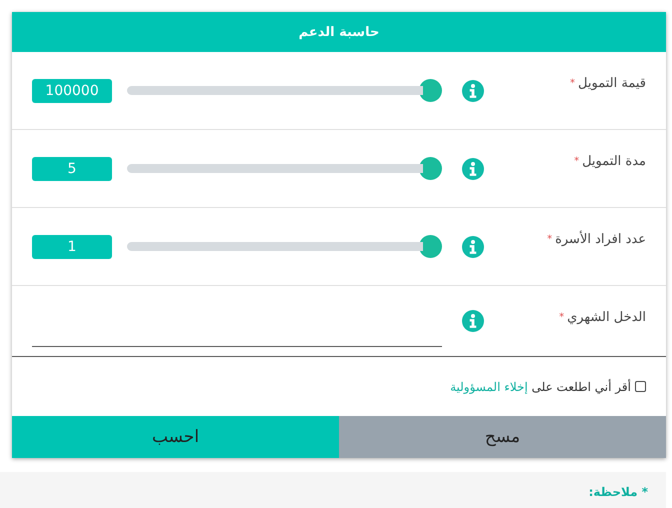 The image size is (672, 508). I want to click on field-label: قيمة التمويل, so click(612, 83).